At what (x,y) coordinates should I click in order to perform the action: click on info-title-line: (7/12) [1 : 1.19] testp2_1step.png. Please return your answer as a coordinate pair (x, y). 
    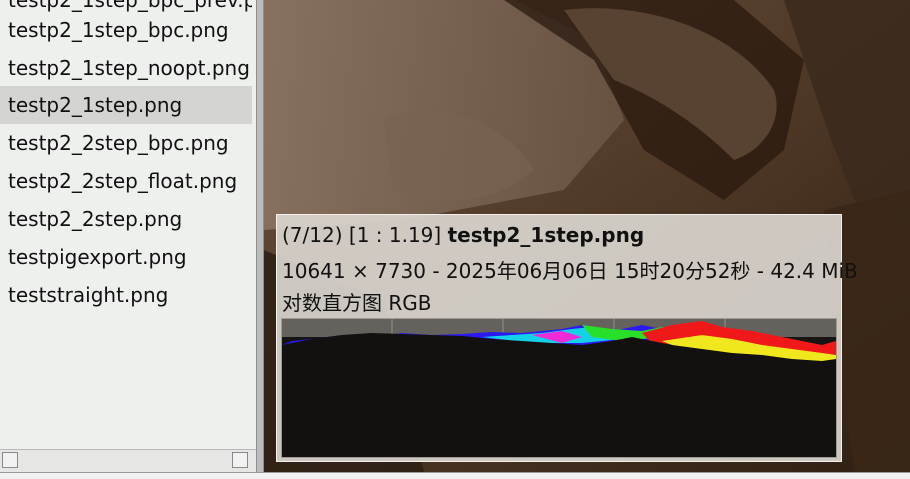
    Looking at the image, I should click on (463, 235).